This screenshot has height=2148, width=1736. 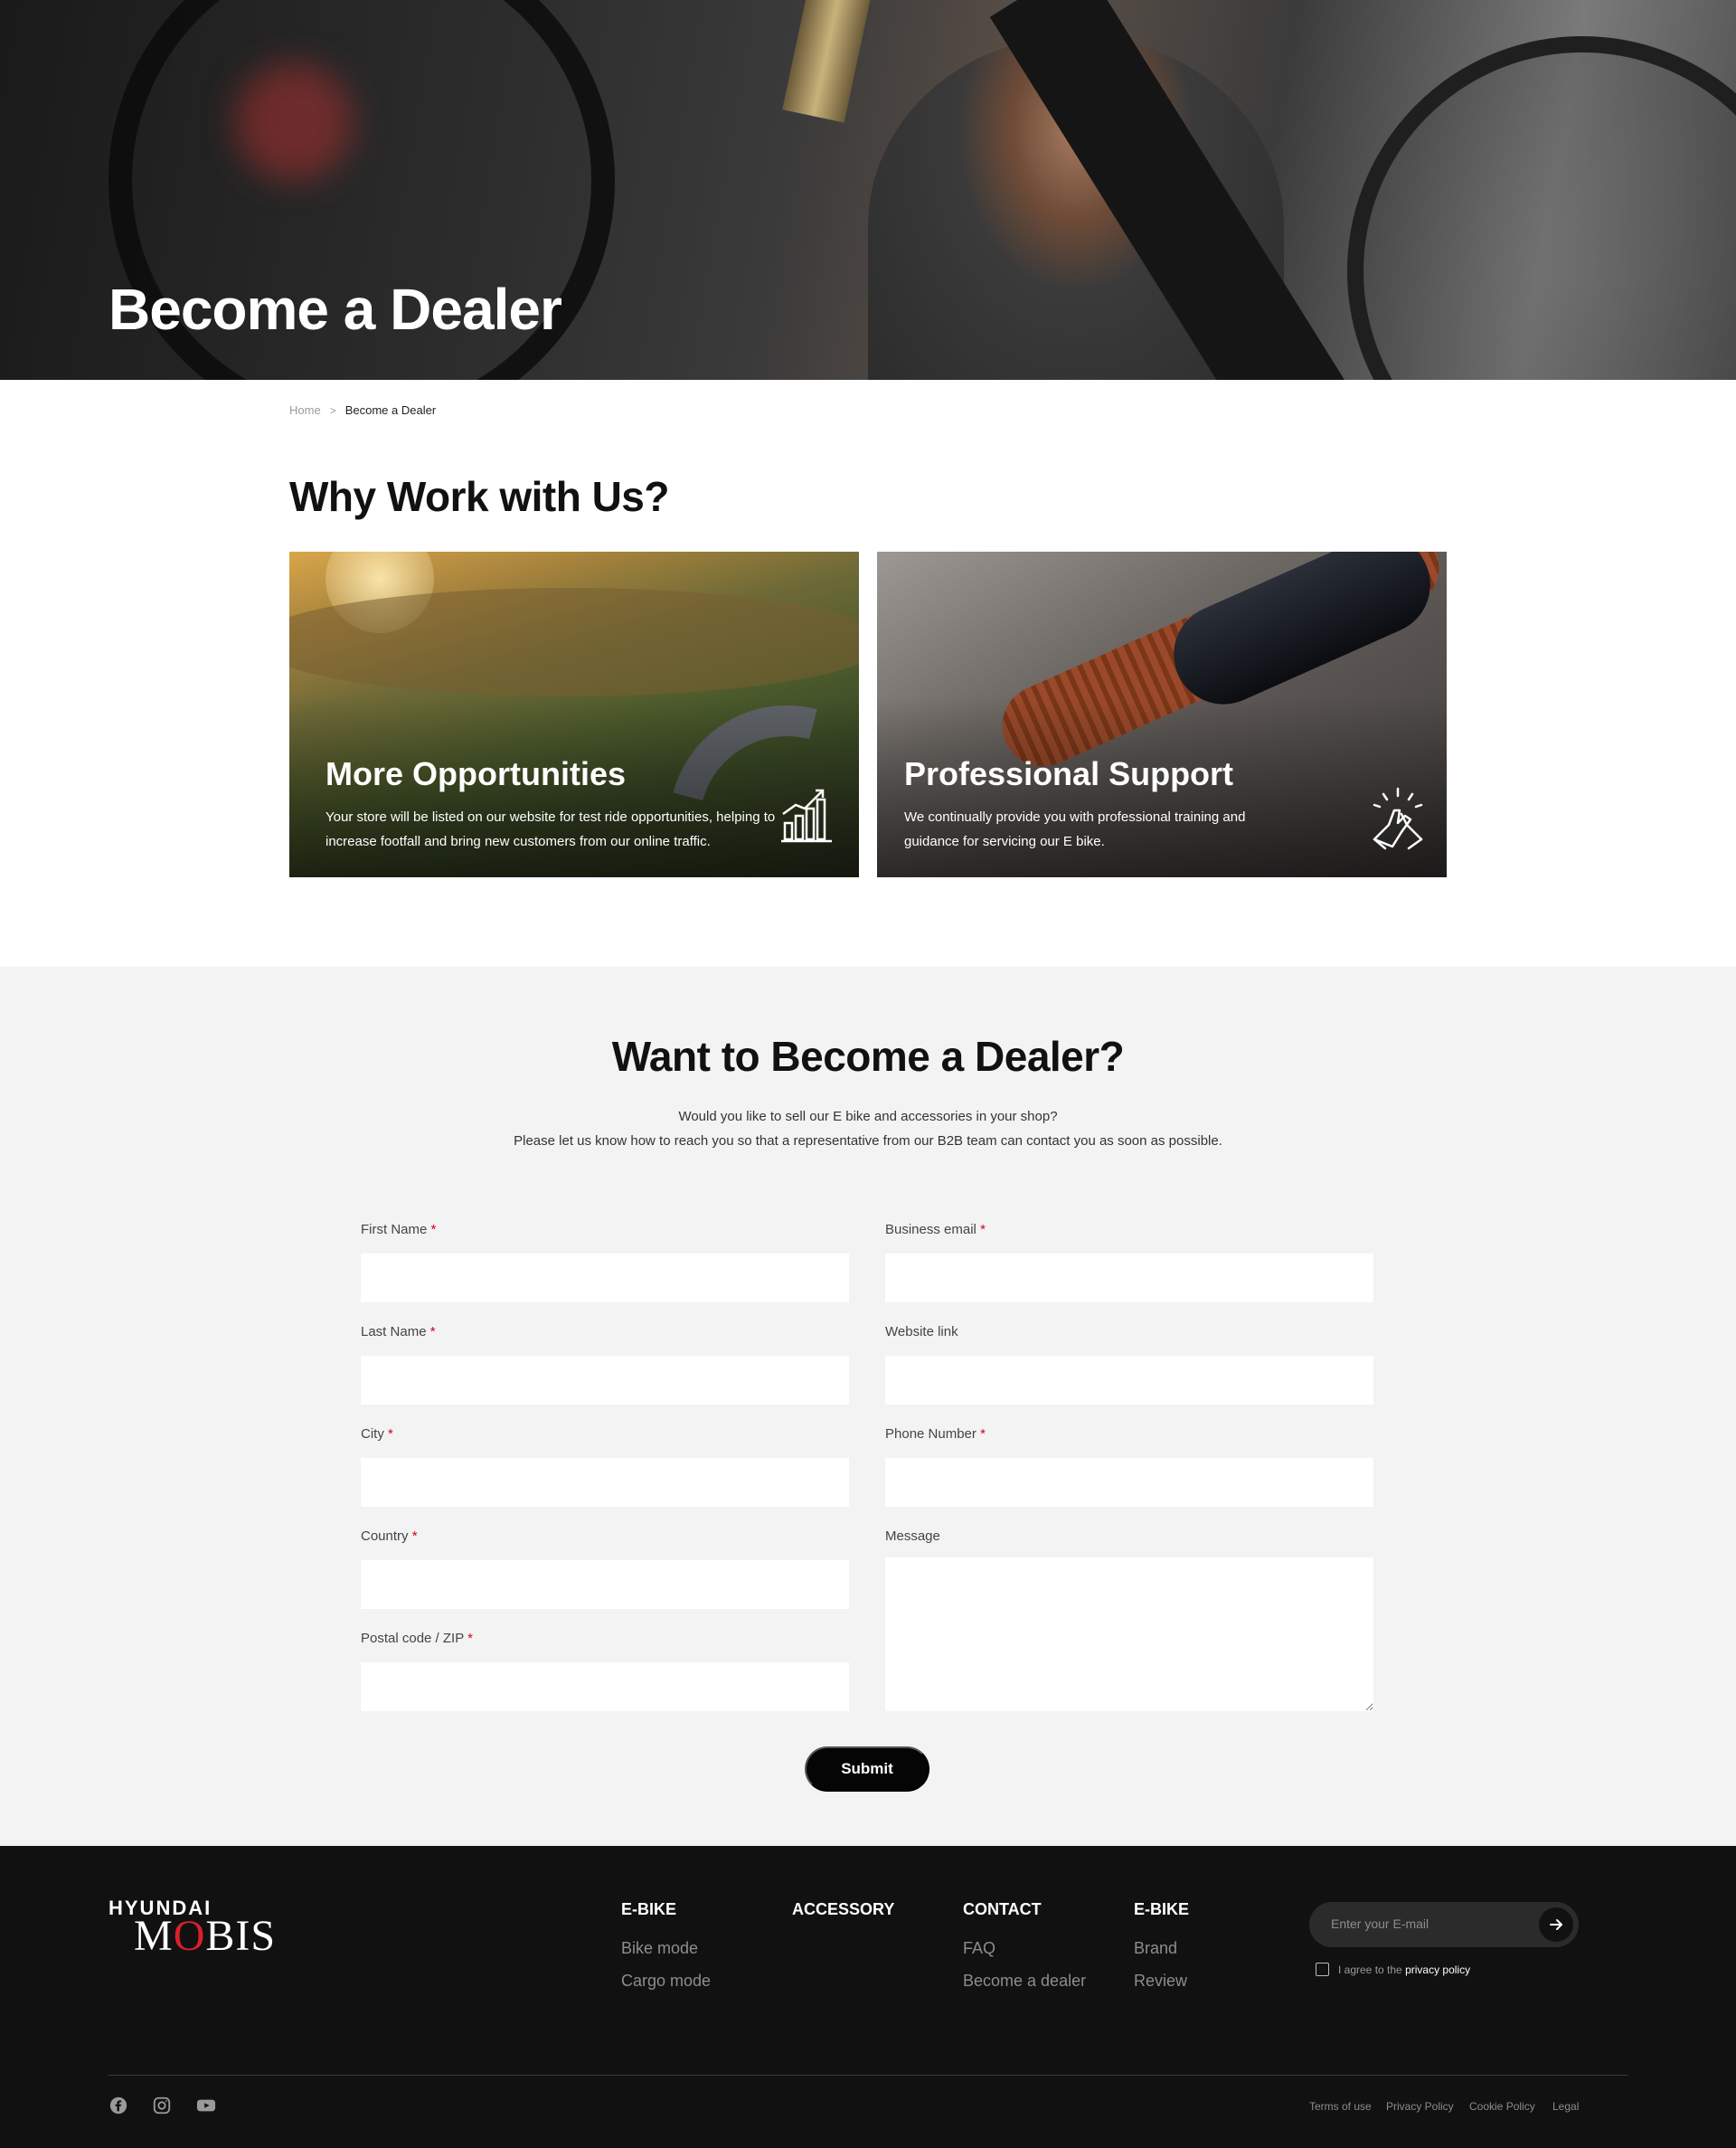 I want to click on message-label-text: Message, so click(x=913, y=1536).